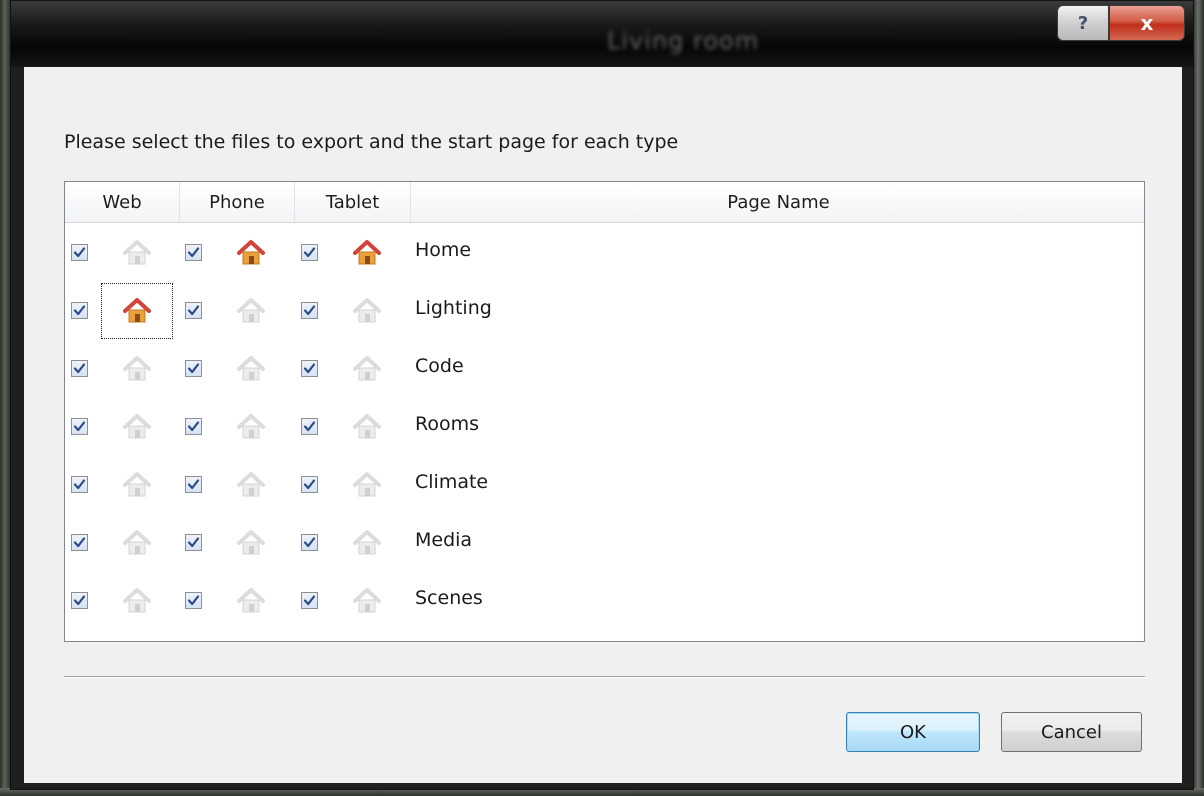  I want to click on table-row: Climate, so click(604, 485).